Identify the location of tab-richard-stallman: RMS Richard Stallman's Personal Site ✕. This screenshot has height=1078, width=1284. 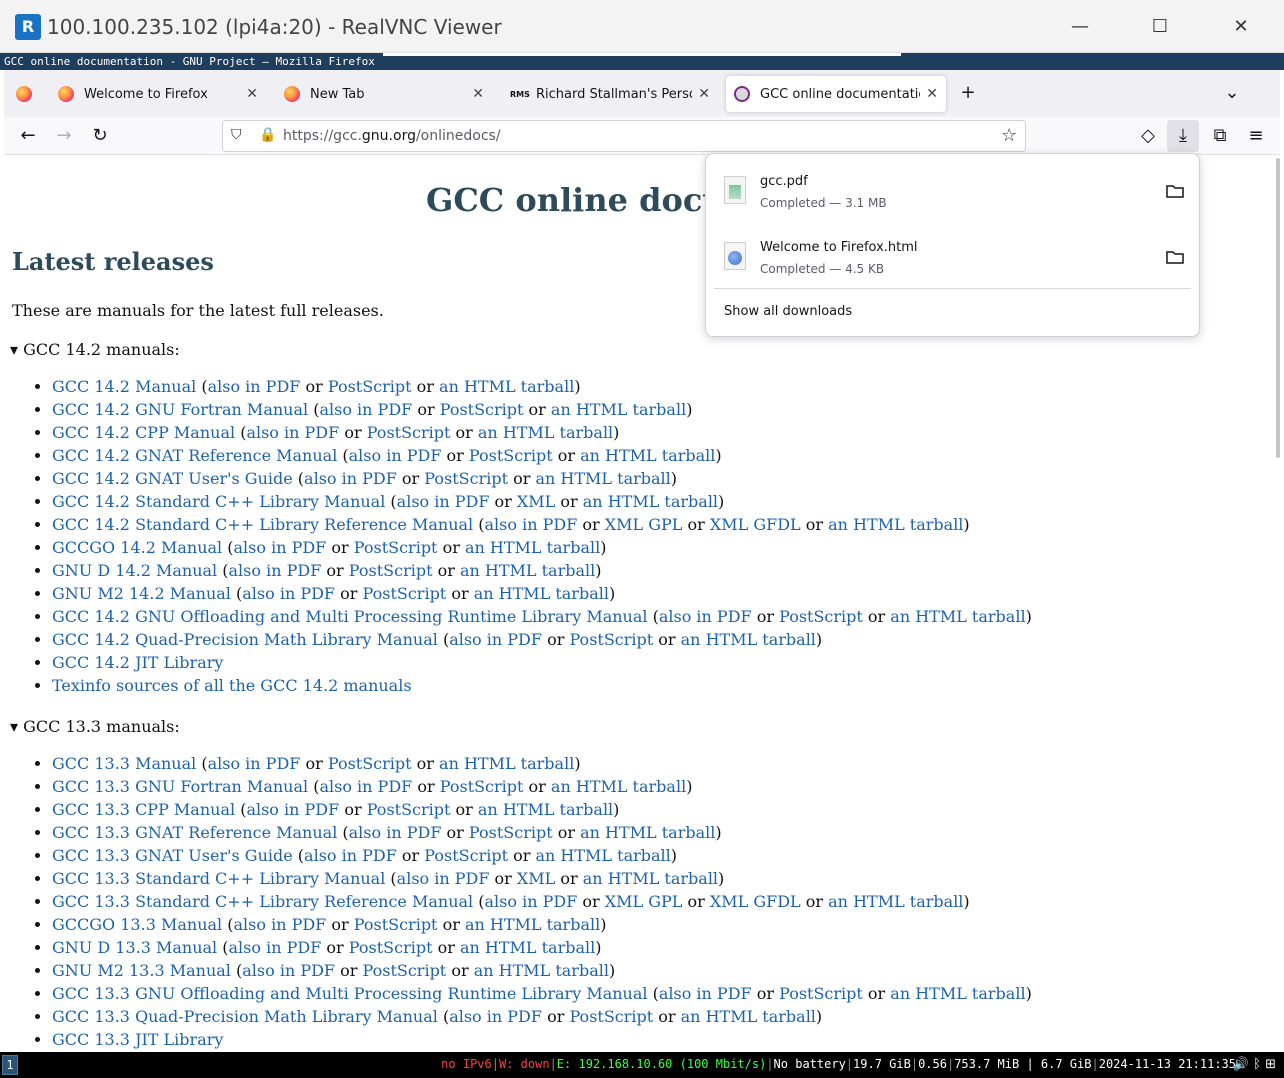
(610, 94).